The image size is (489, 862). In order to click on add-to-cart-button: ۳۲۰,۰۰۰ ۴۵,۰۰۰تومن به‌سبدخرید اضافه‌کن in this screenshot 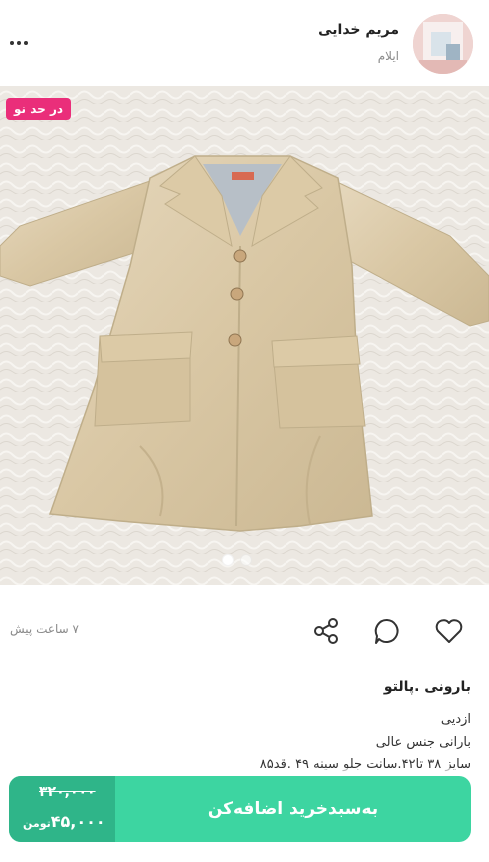, I will do `click(240, 809)`.